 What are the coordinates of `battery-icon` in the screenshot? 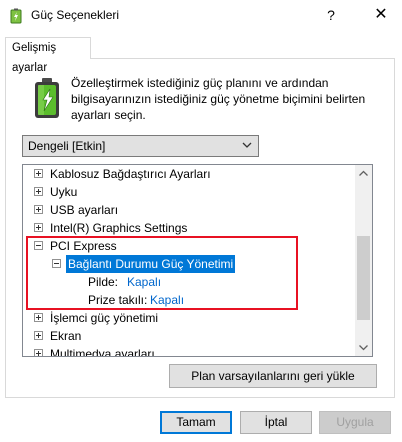 It's located at (47, 98).